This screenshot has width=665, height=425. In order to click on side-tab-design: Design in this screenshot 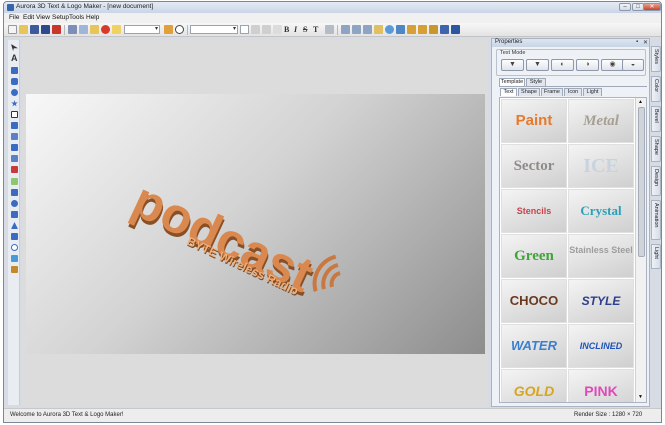, I will do `click(656, 181)`.